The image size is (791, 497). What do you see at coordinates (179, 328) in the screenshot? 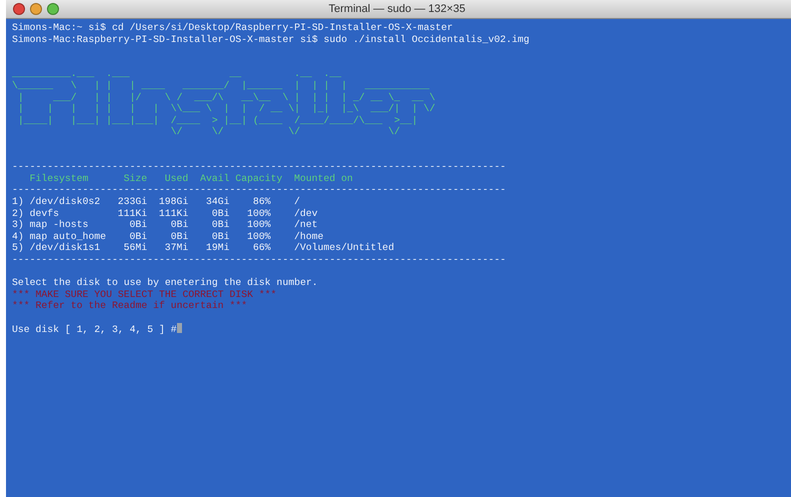
I see `text-cursor` at bounding box center [179, 328].